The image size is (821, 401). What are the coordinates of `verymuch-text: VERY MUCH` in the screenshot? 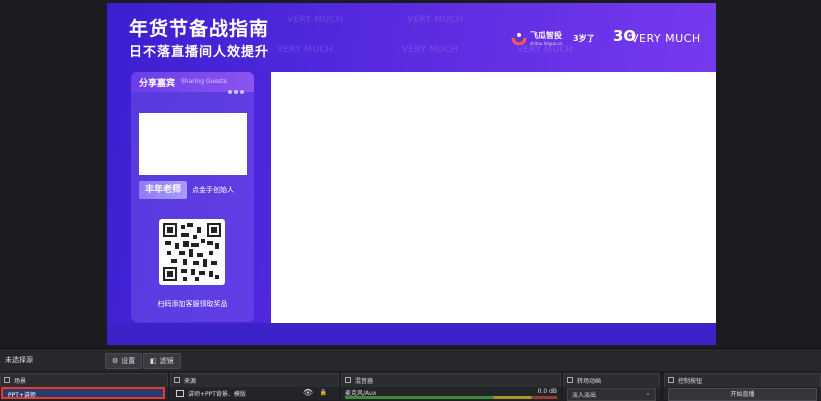 It's located at (666, 38).